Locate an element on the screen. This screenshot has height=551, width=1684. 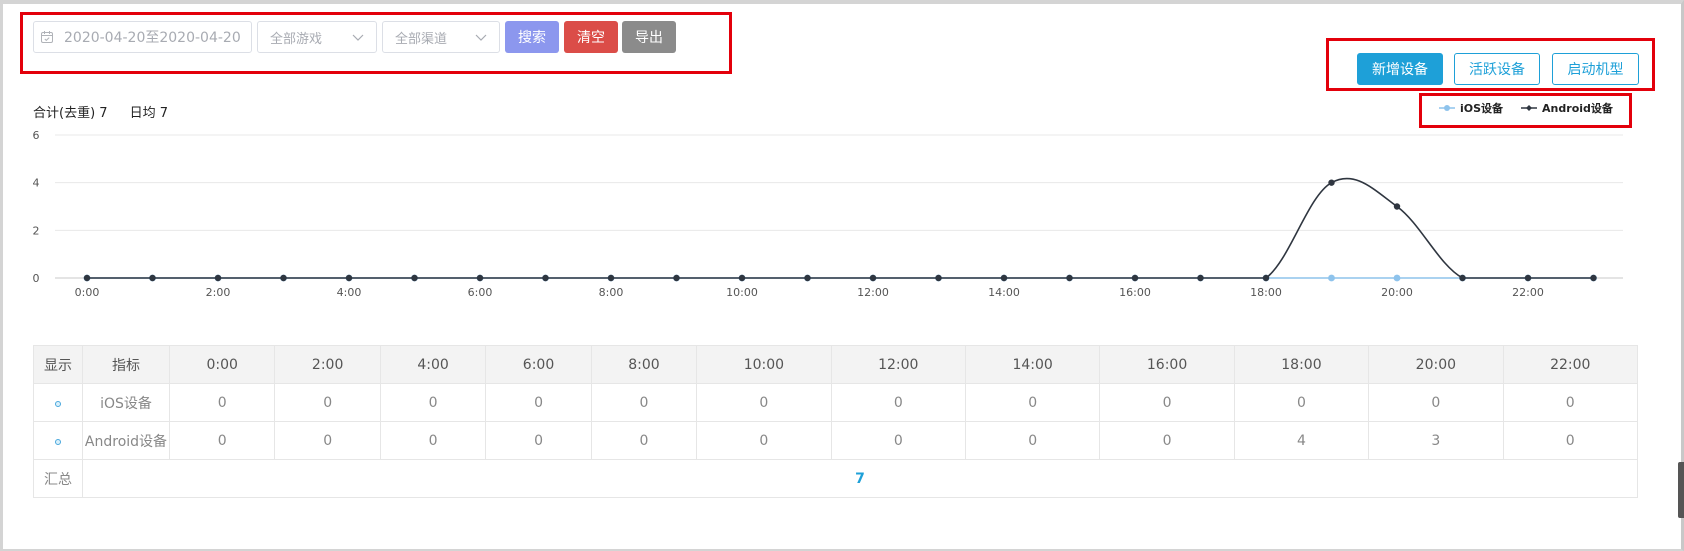
header-hour: 22:00 is located at coordinates (1570, 364).